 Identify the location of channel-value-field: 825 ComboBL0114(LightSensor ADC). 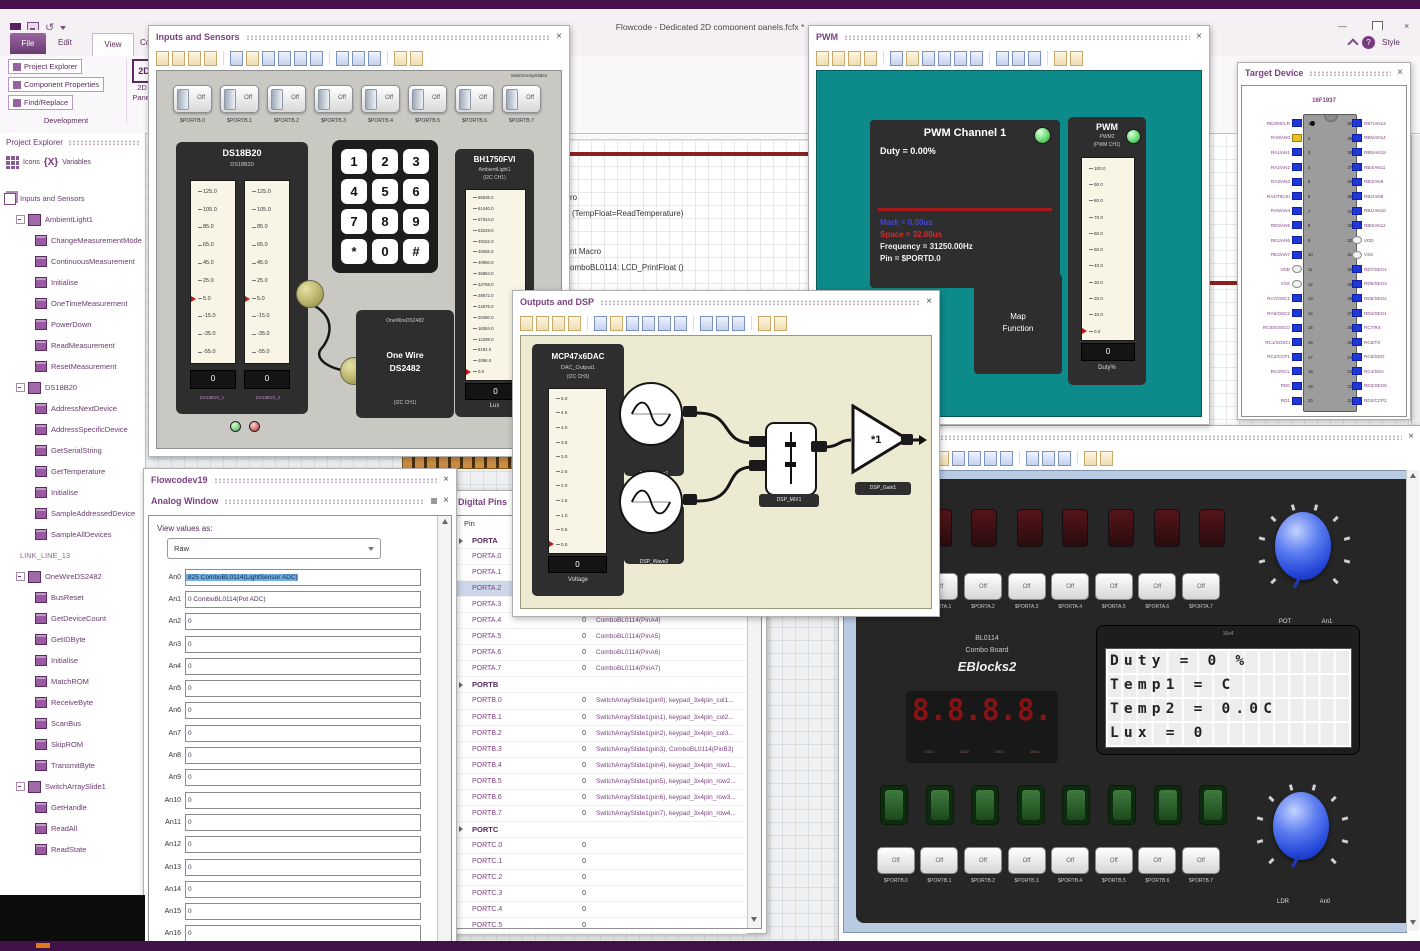
(303, 577).